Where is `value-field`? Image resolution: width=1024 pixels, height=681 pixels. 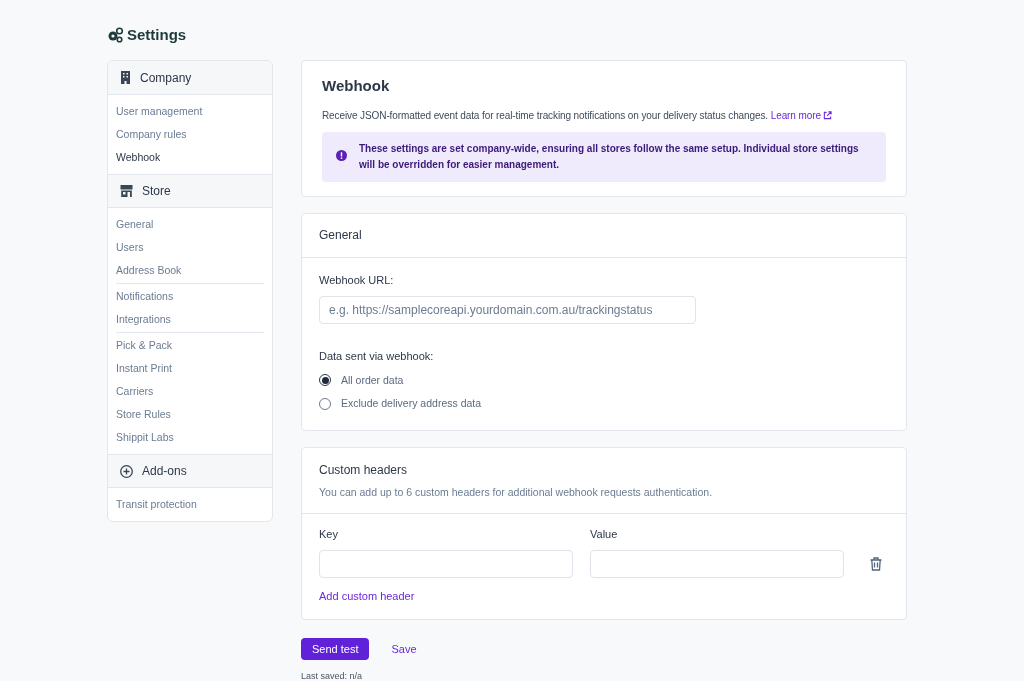 value-field is located at coordinates (717, 564).